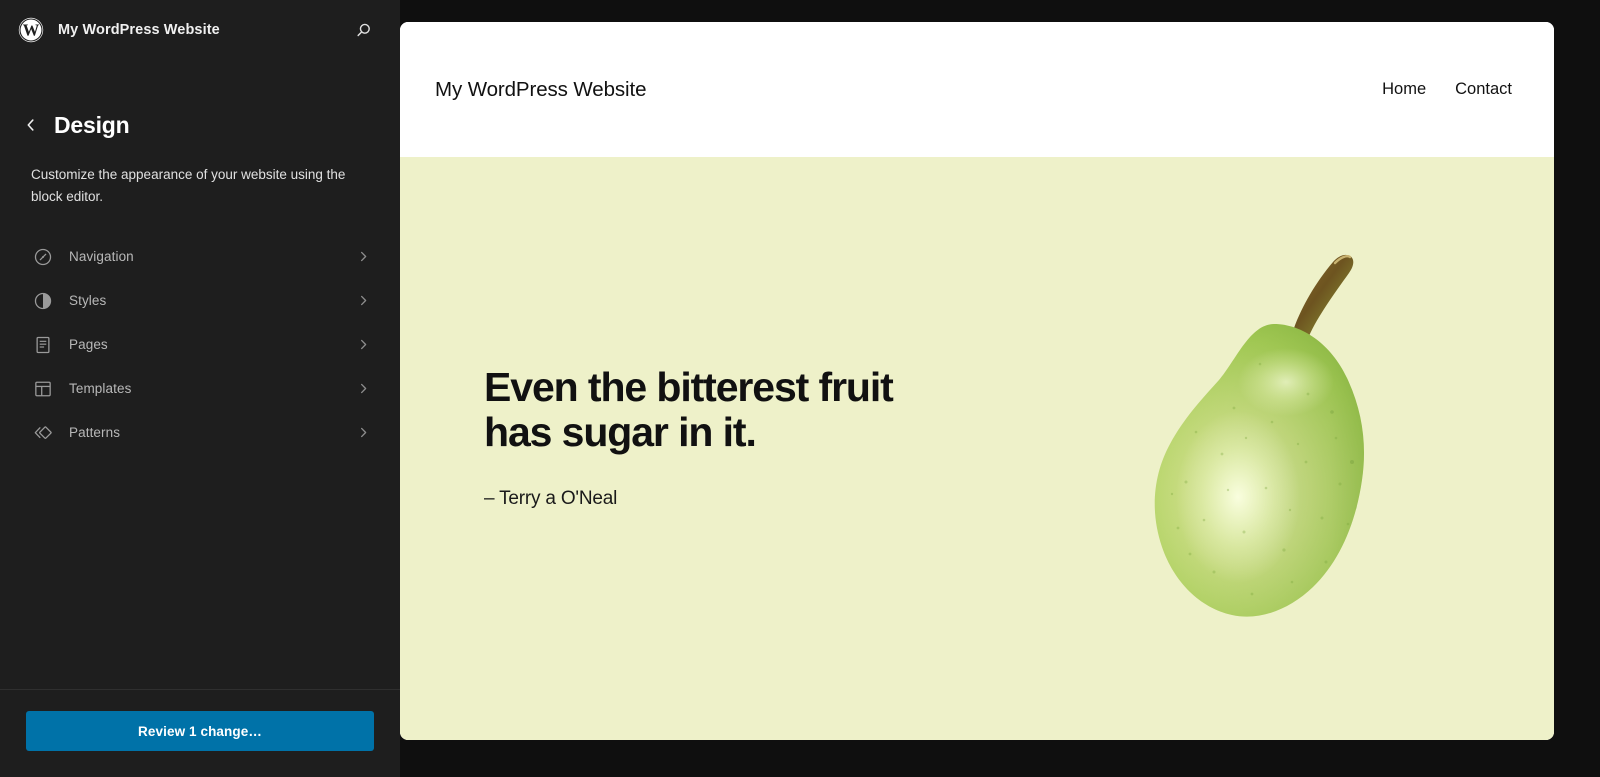 This screenshot has height=777, width=1600. I want to click on hero-quote-line-1: Even the bitterest fruit, so click(689, 387).